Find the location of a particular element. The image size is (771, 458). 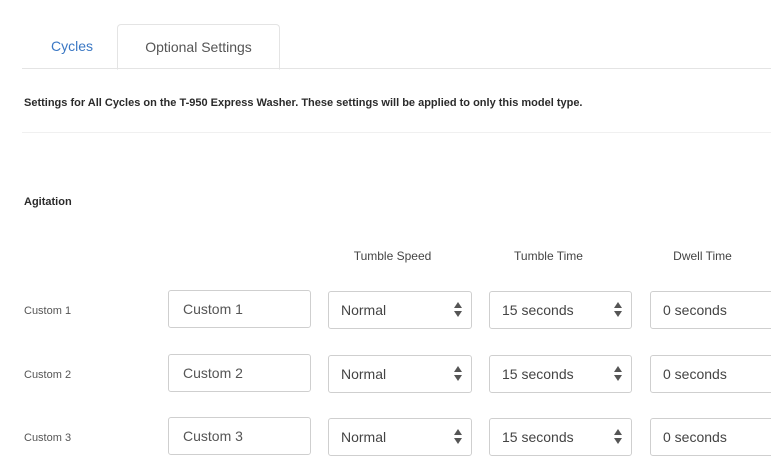

tab-cycles: Cycles is located at coordinates (72, 46).